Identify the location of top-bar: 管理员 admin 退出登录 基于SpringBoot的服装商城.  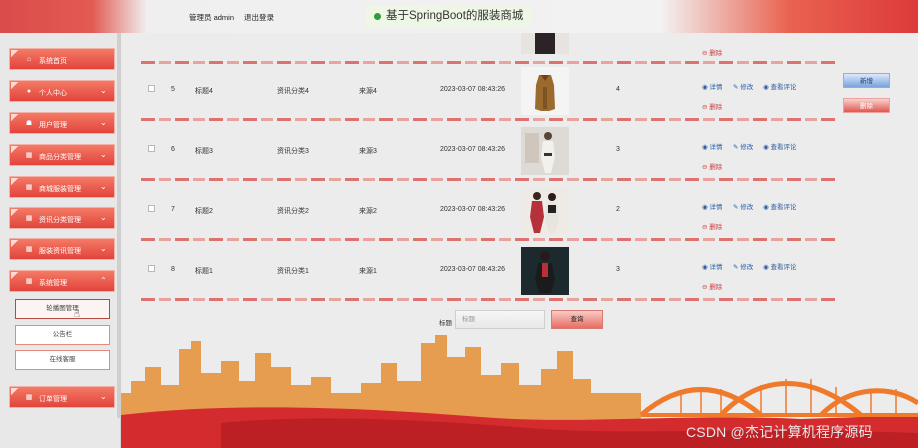
(459, 16).